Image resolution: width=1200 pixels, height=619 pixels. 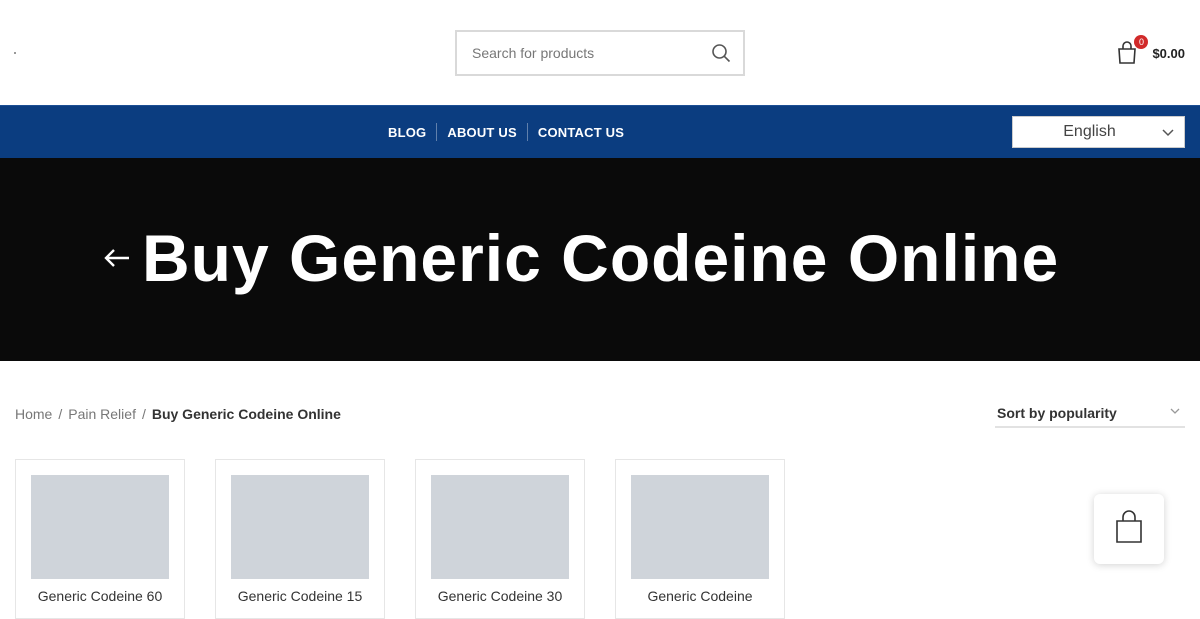 I want to click on header-cart: 0 $0.00, so click(x=1150, y=51).